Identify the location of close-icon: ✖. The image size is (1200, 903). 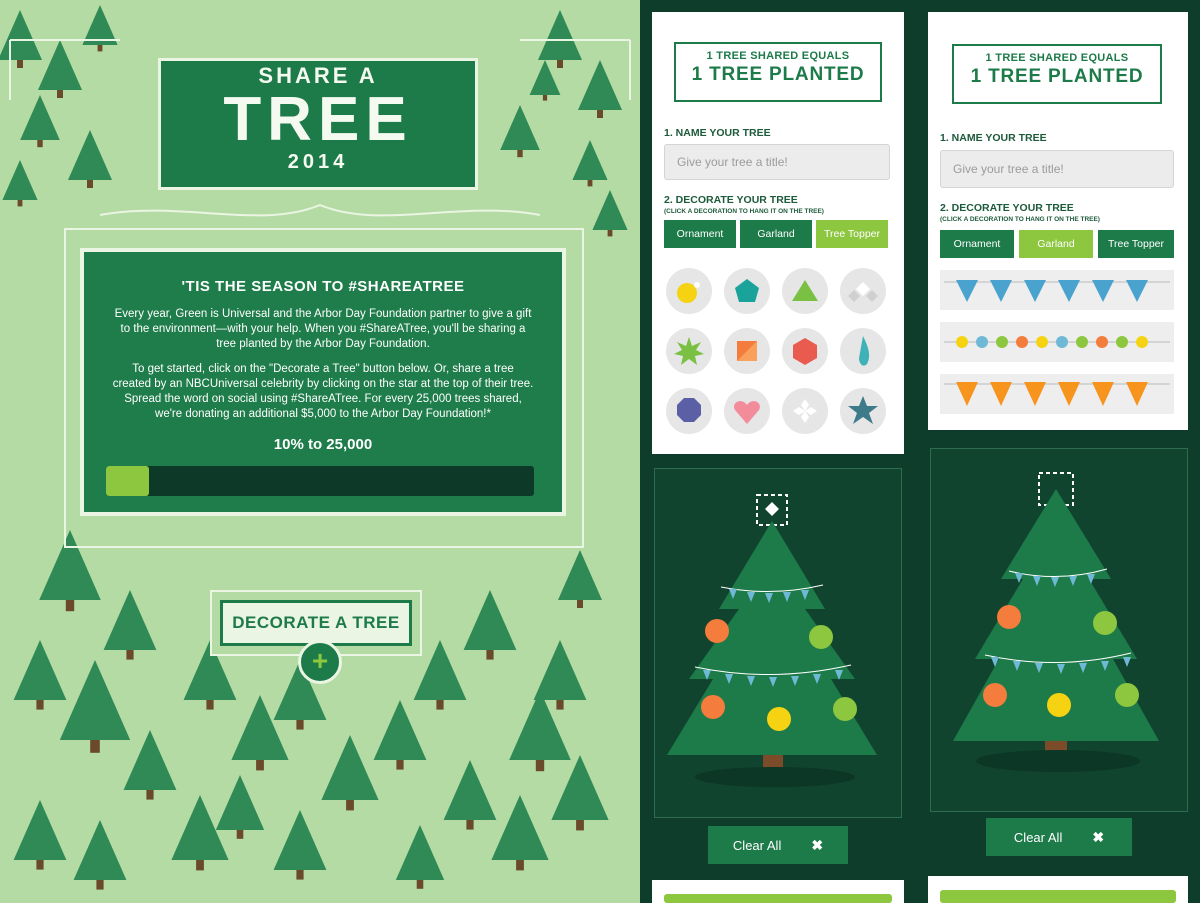
(1098, 836).